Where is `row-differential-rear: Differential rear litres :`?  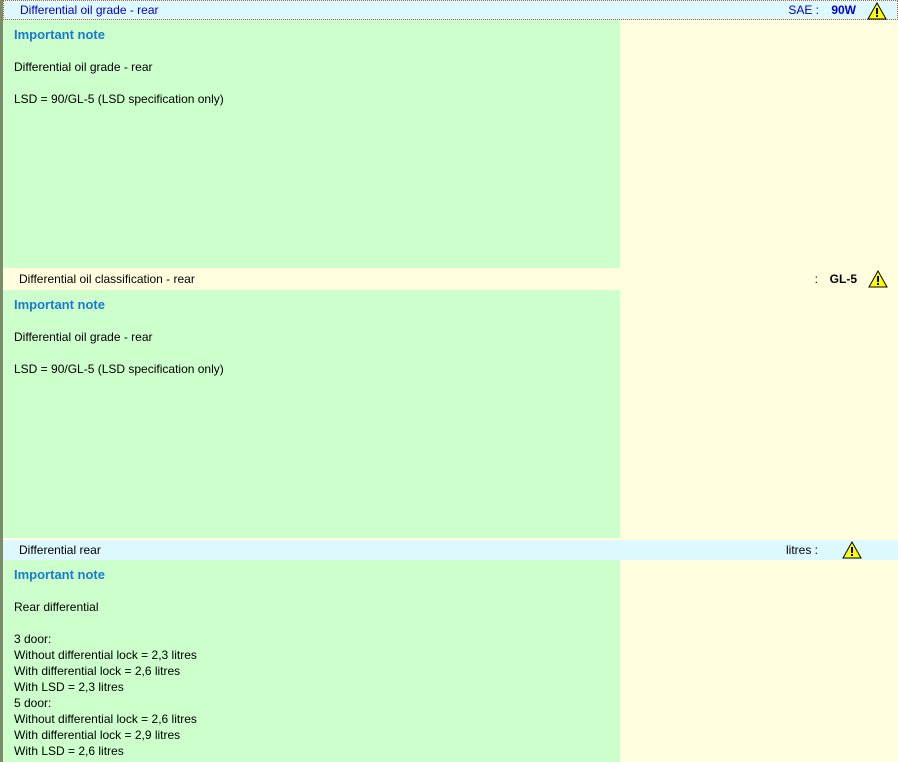 row-differential-rear: Differential rear litres : is located at coordinates (450, 550).